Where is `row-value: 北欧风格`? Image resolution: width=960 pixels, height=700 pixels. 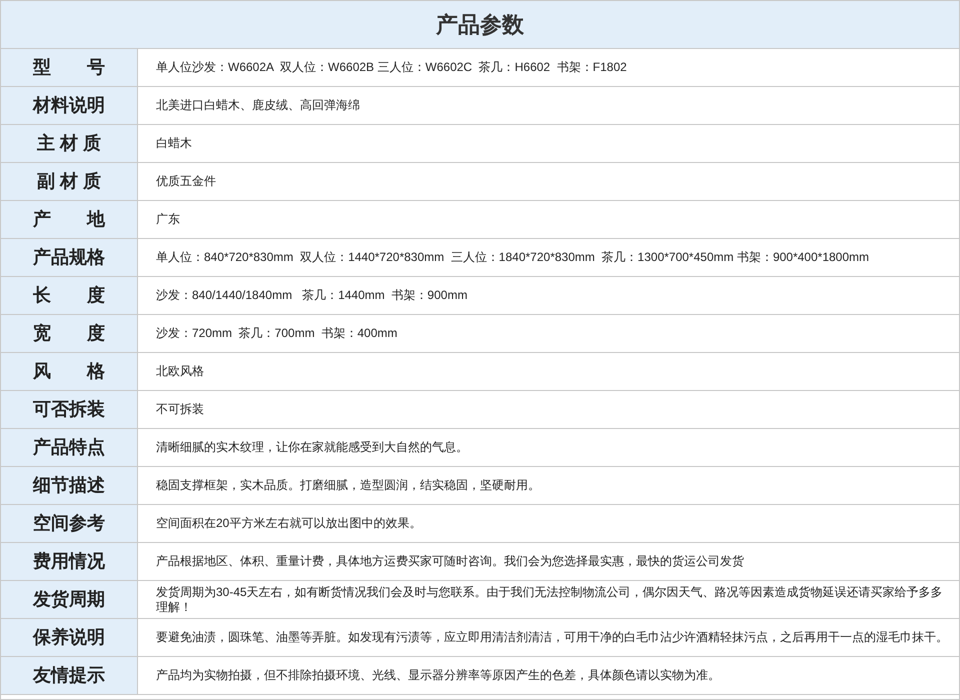 row-value: 北欧风格 is located at coordinates (180, 371).